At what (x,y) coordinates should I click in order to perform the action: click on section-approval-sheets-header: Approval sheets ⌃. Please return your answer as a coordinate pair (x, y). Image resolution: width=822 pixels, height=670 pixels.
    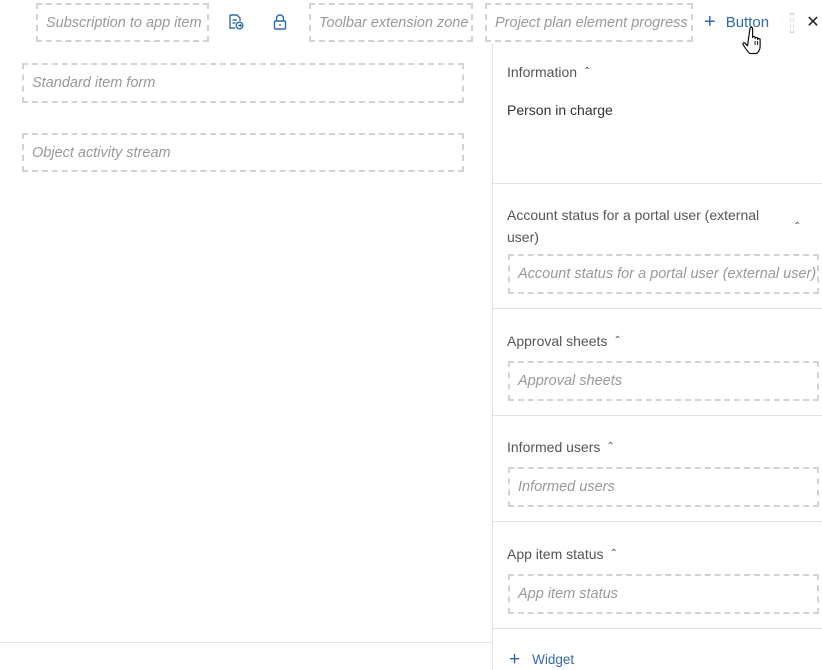
    Looking at the image, I should click on (564, 341).